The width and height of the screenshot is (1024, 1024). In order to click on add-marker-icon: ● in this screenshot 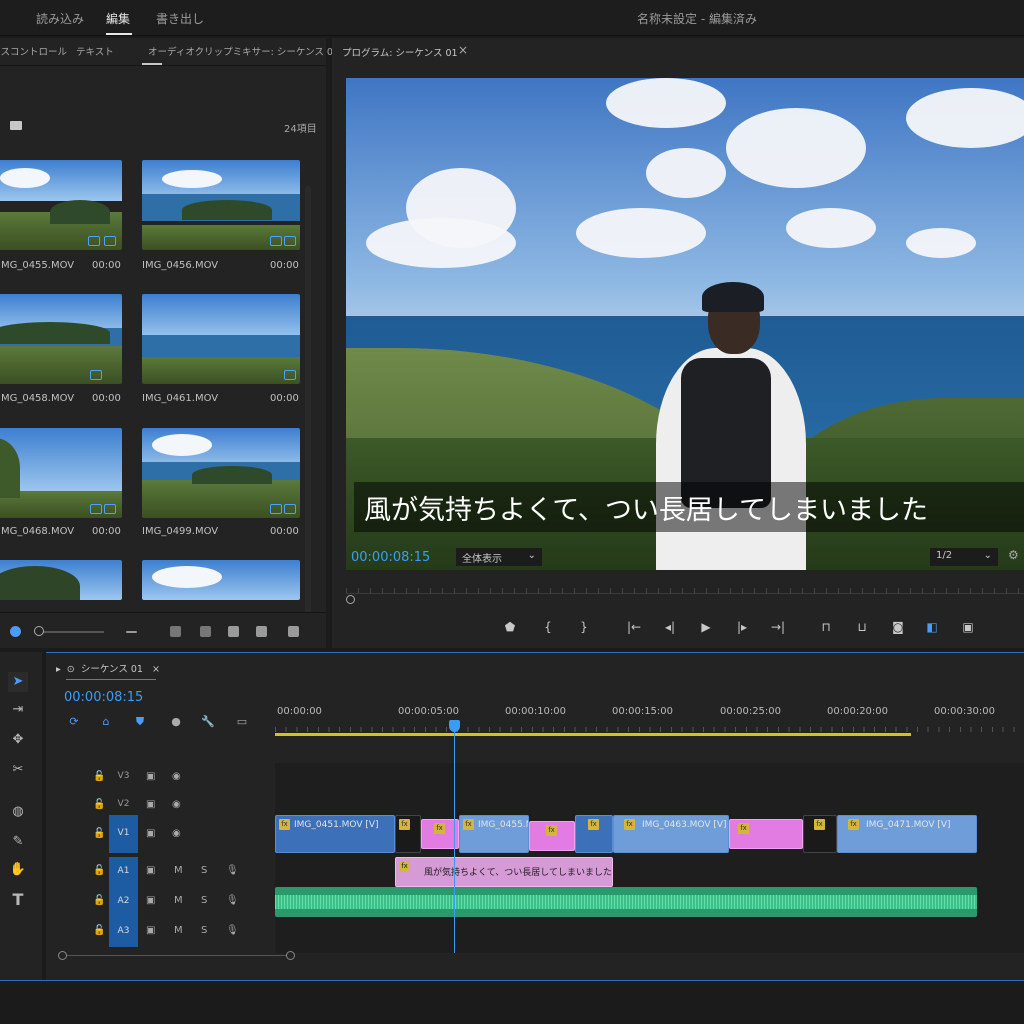, I will do `click(176, 723)`.